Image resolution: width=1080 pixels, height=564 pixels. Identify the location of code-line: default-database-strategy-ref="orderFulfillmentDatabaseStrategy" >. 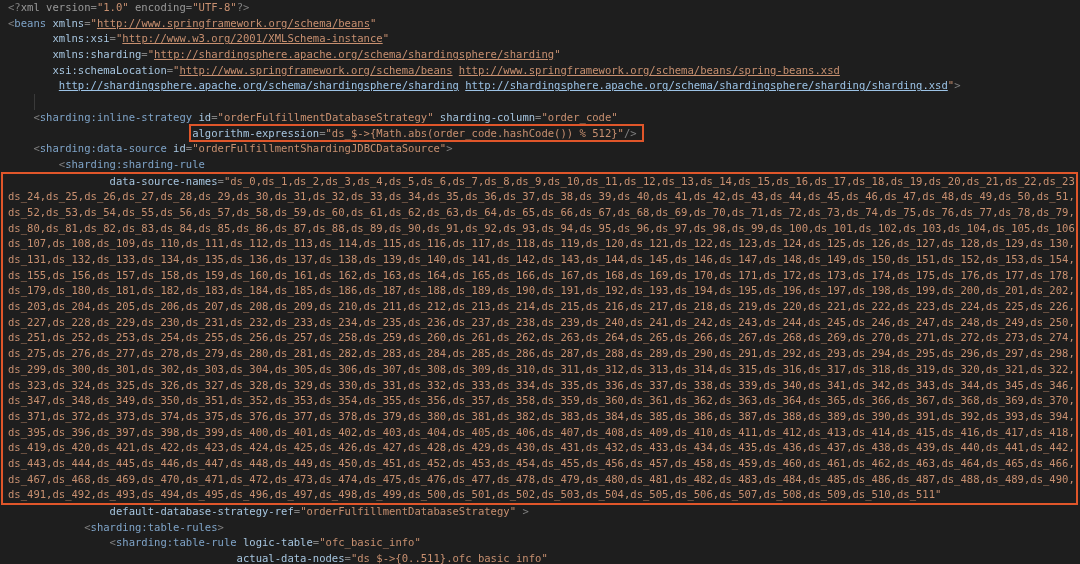
(319, 511).